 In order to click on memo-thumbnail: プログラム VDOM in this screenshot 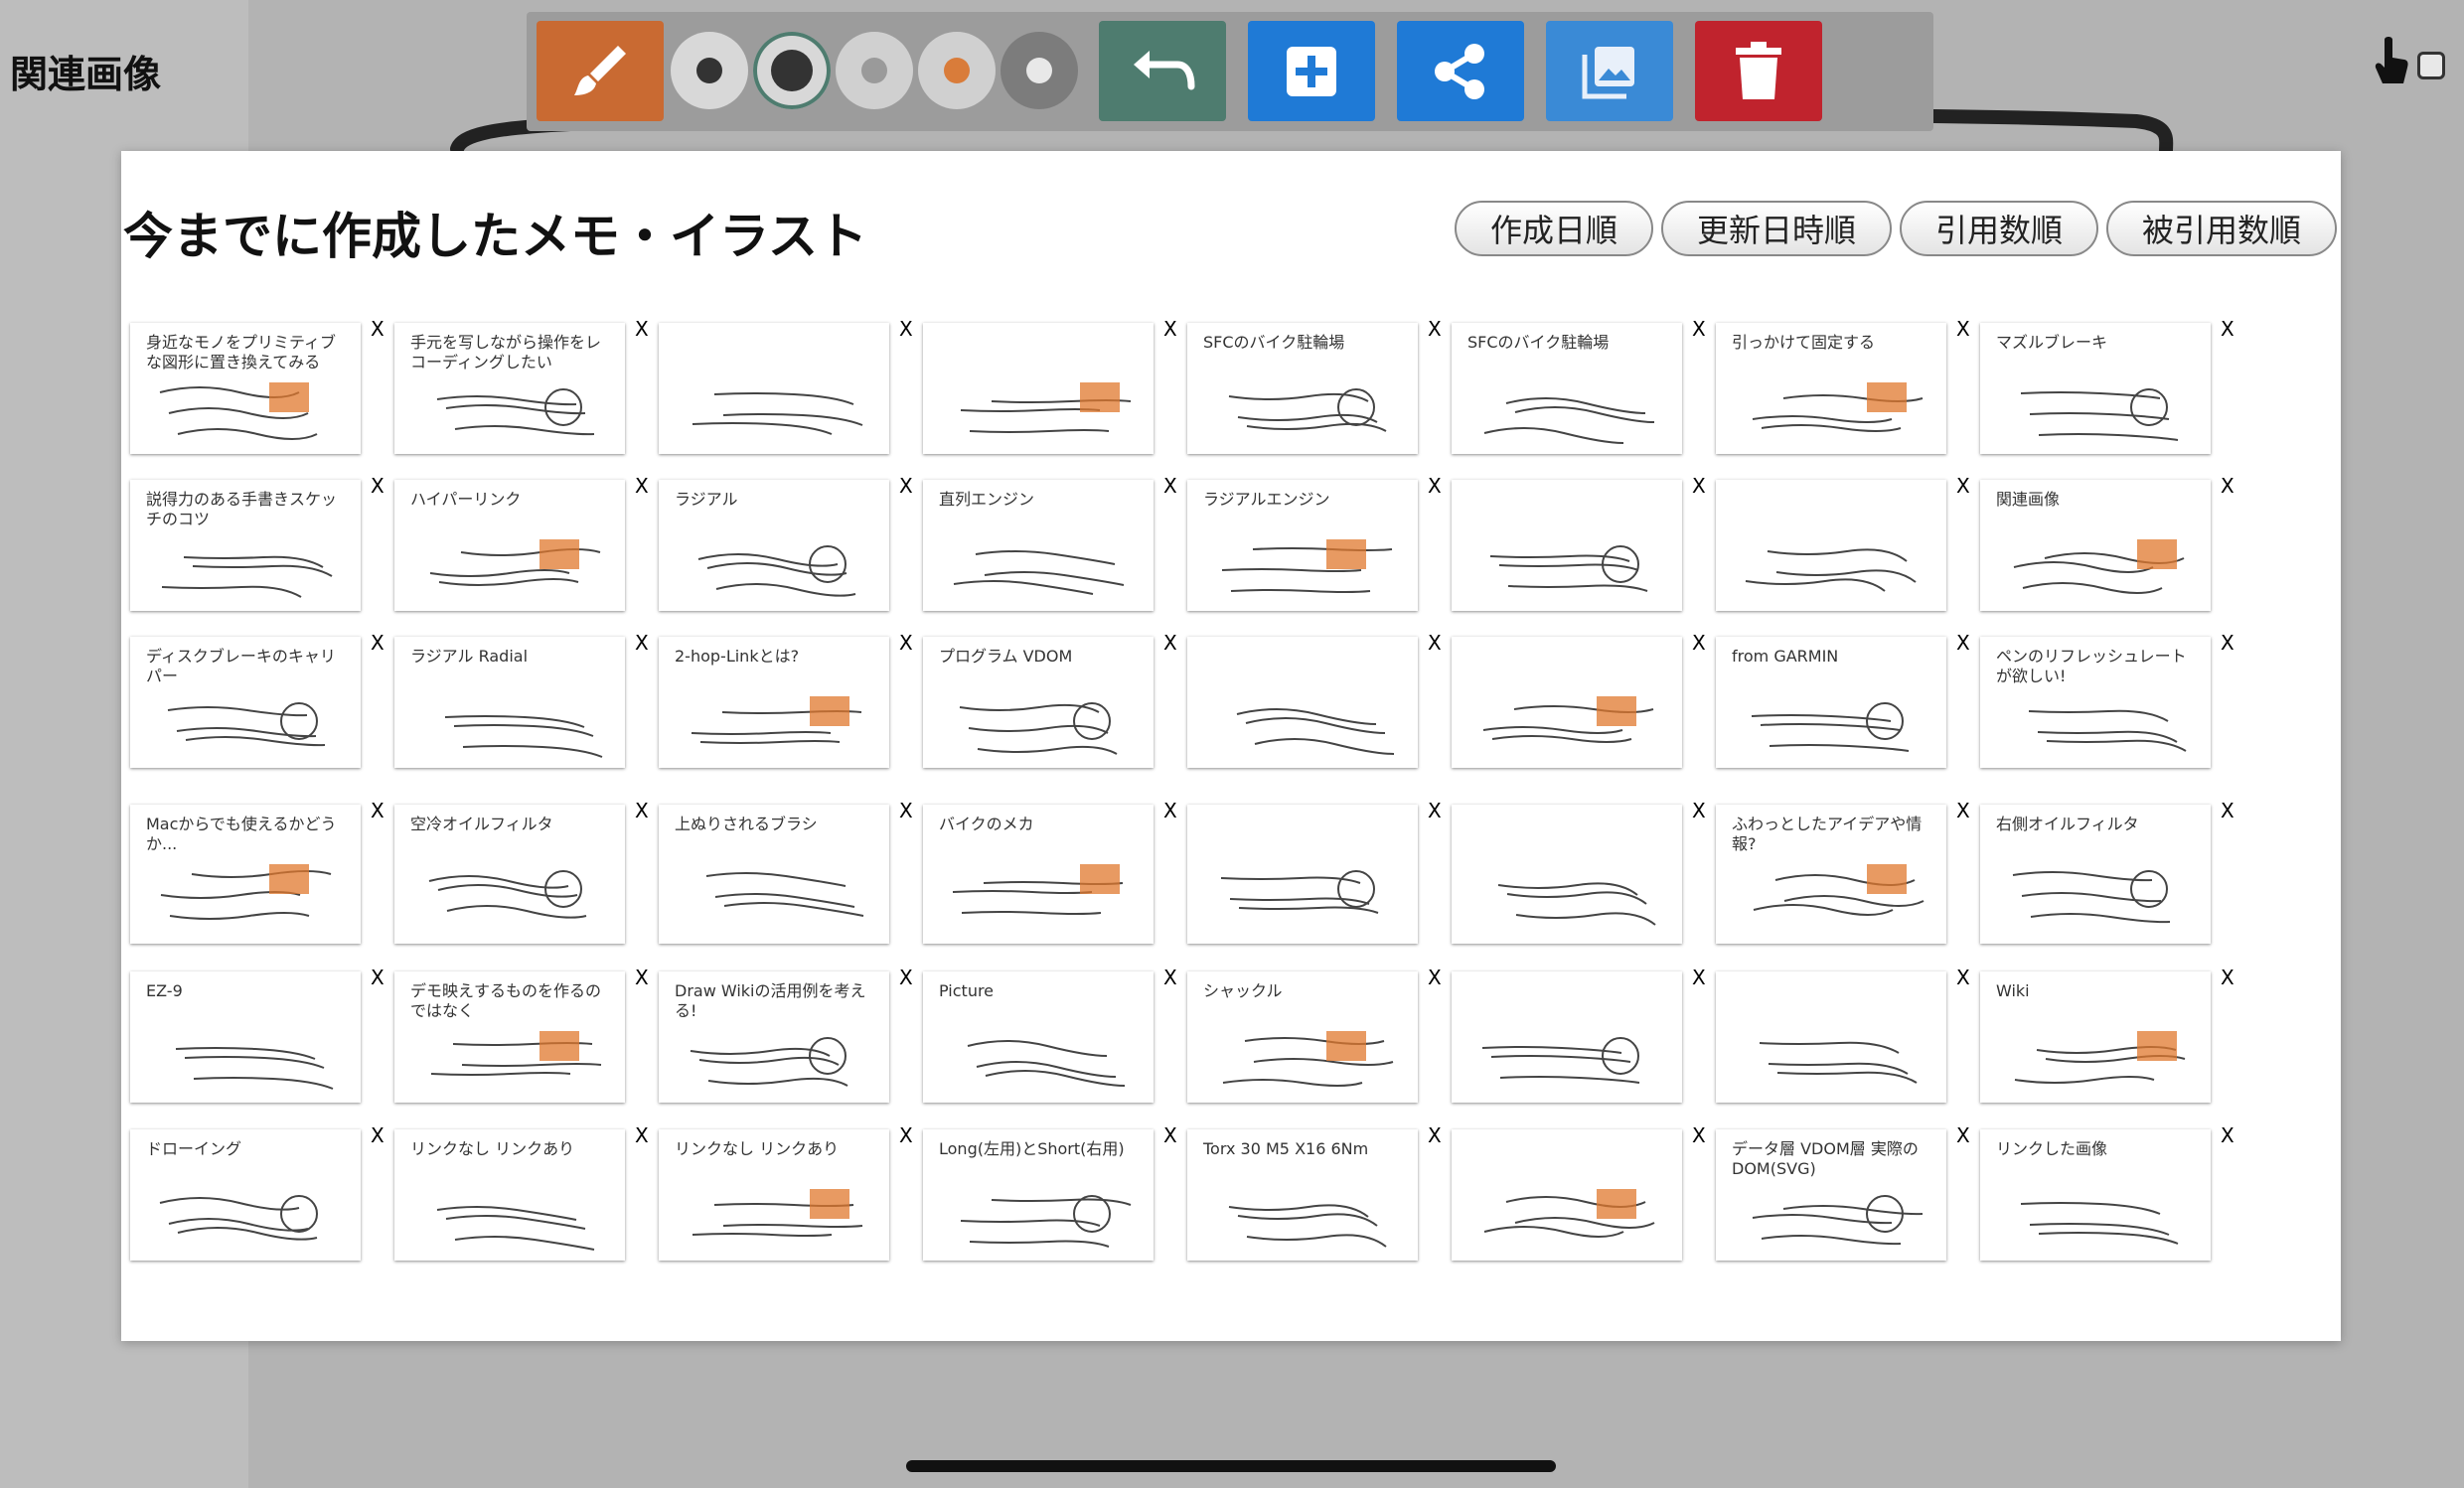, I will do `click(1039, 703)`.